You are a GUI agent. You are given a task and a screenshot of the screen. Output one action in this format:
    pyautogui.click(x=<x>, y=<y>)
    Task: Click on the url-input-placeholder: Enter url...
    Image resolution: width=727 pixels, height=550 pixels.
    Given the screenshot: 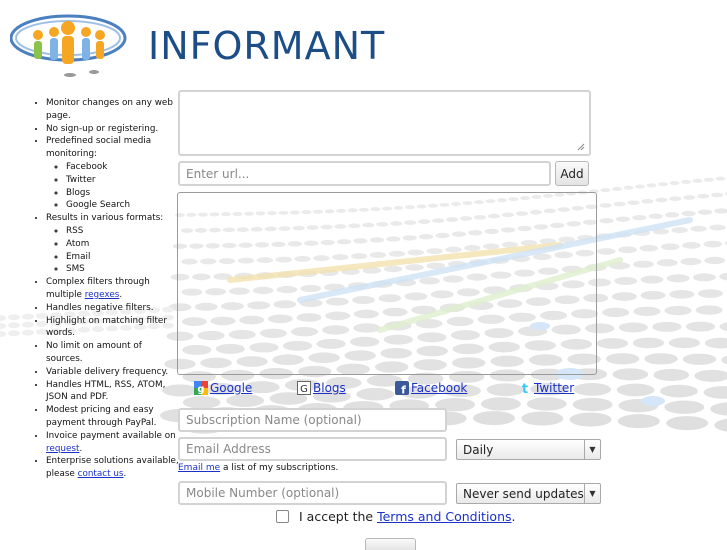 What is the action you would take?
    pyautogui.click(x=217, y=174)
    